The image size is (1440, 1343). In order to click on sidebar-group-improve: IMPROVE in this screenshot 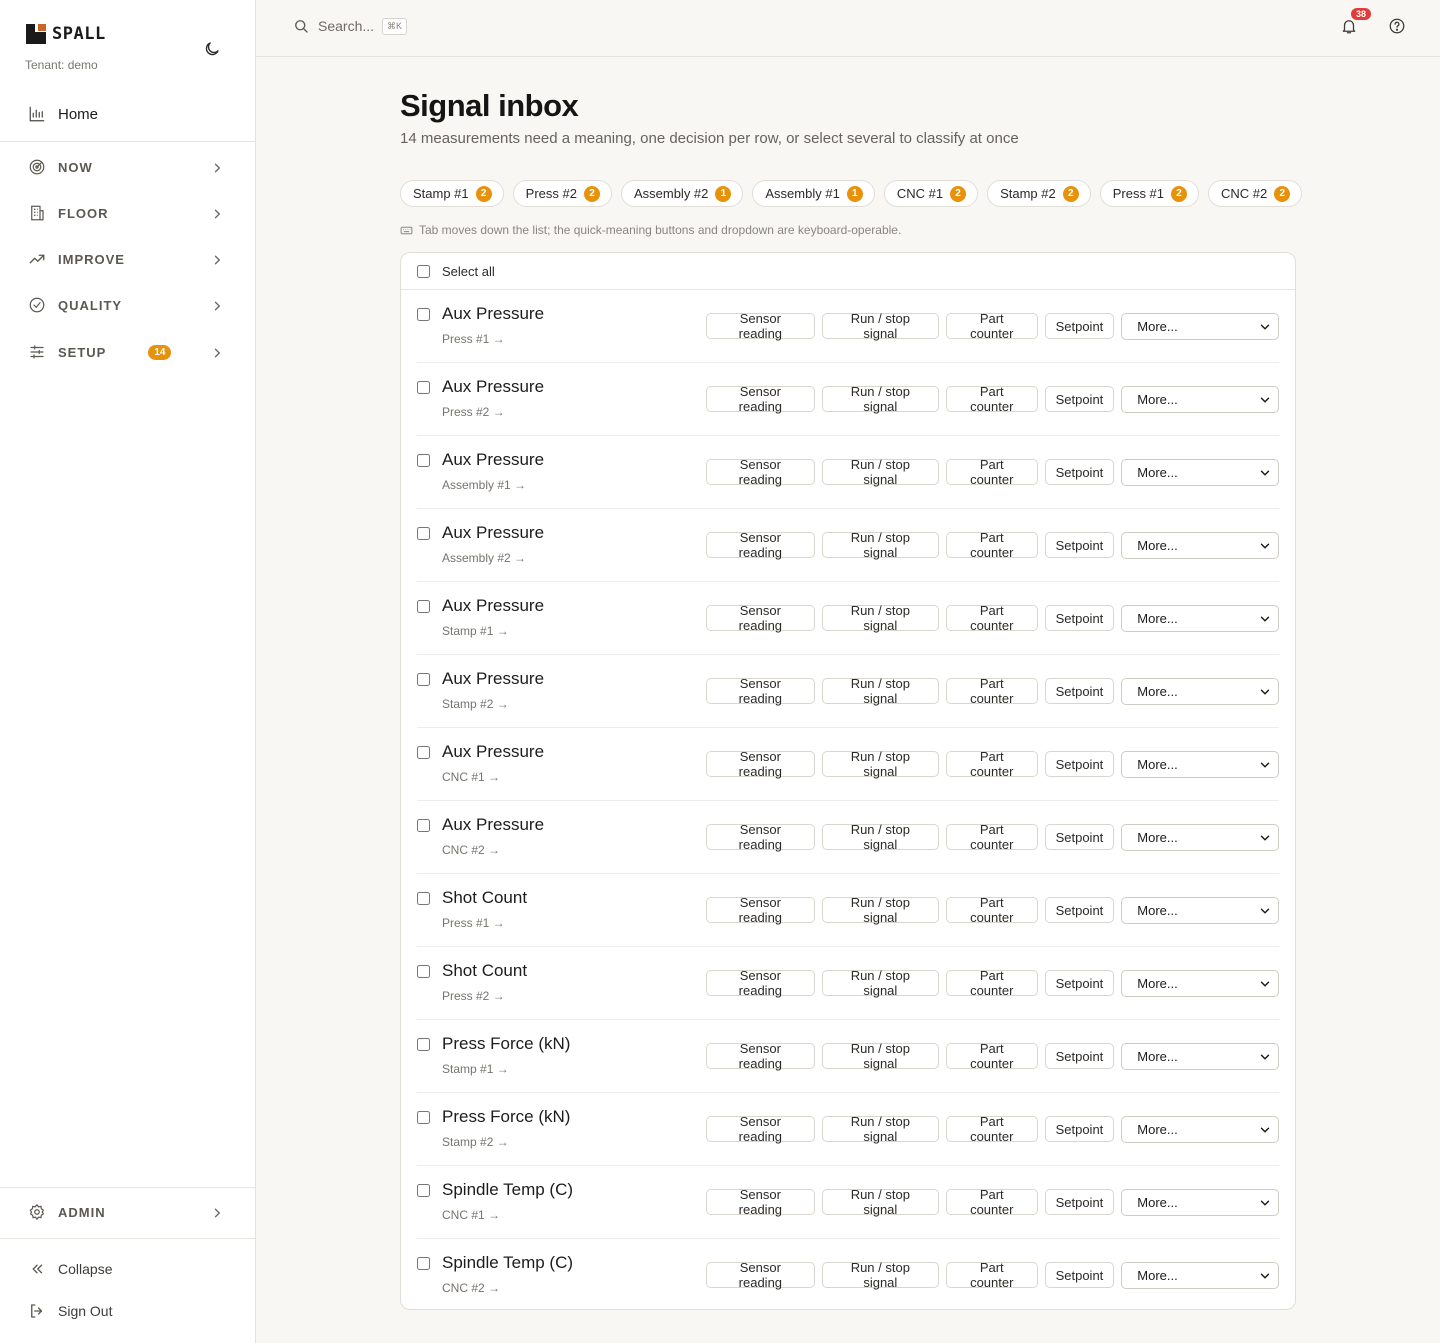, I will do `click(128, 259)`.